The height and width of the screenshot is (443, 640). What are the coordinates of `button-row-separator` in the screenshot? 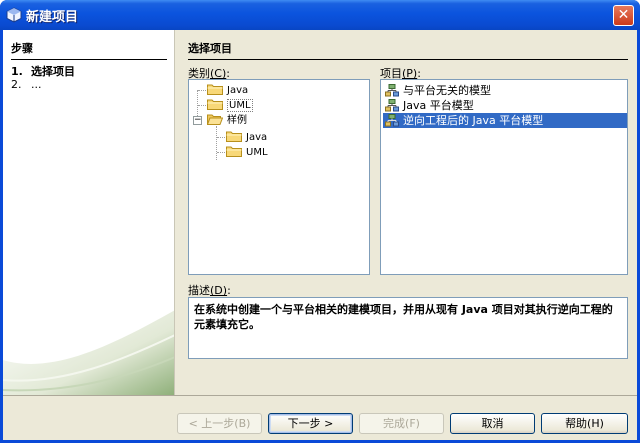 It's located at (320, 395).